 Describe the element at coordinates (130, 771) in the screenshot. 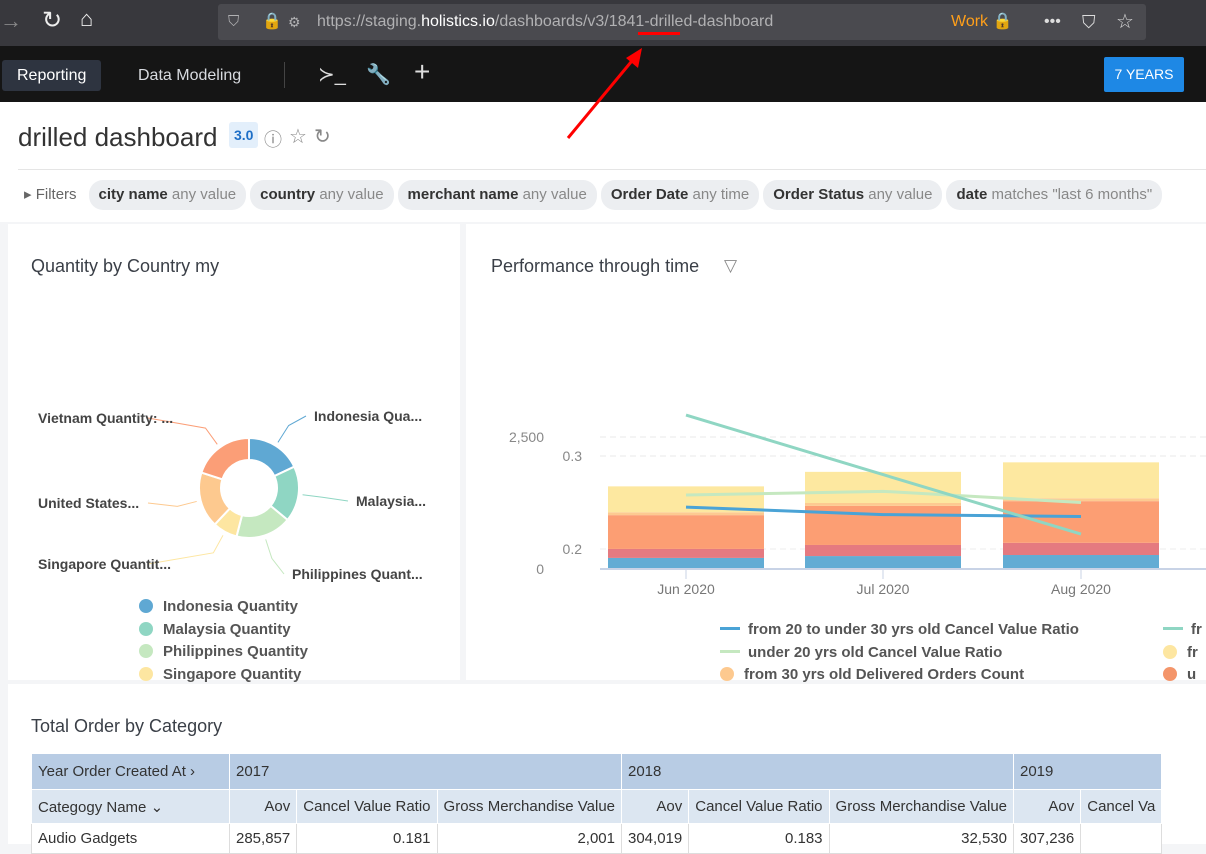

I see `pivot-header: Year Order Created At ›` at that location.